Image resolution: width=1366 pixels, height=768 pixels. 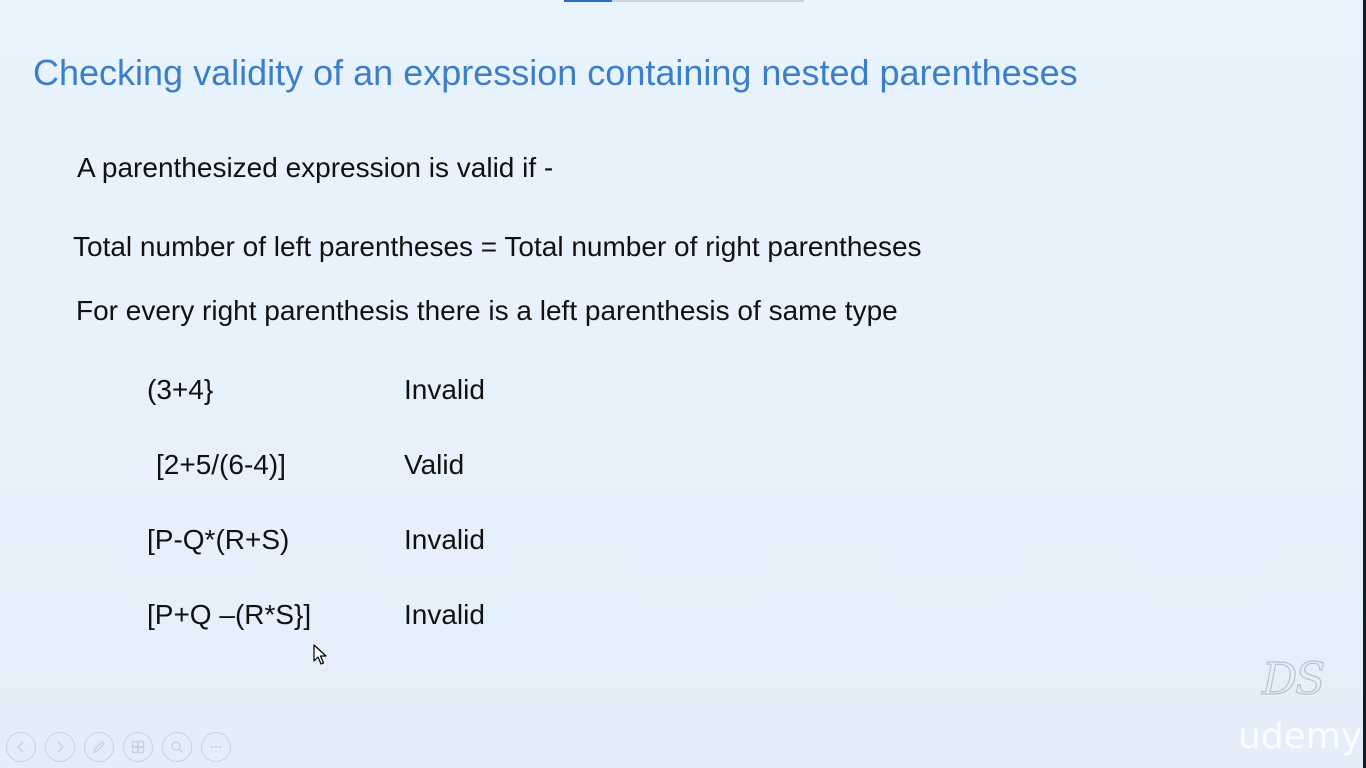 I want to click on pen-tool-button, so click(x=99, y=747).